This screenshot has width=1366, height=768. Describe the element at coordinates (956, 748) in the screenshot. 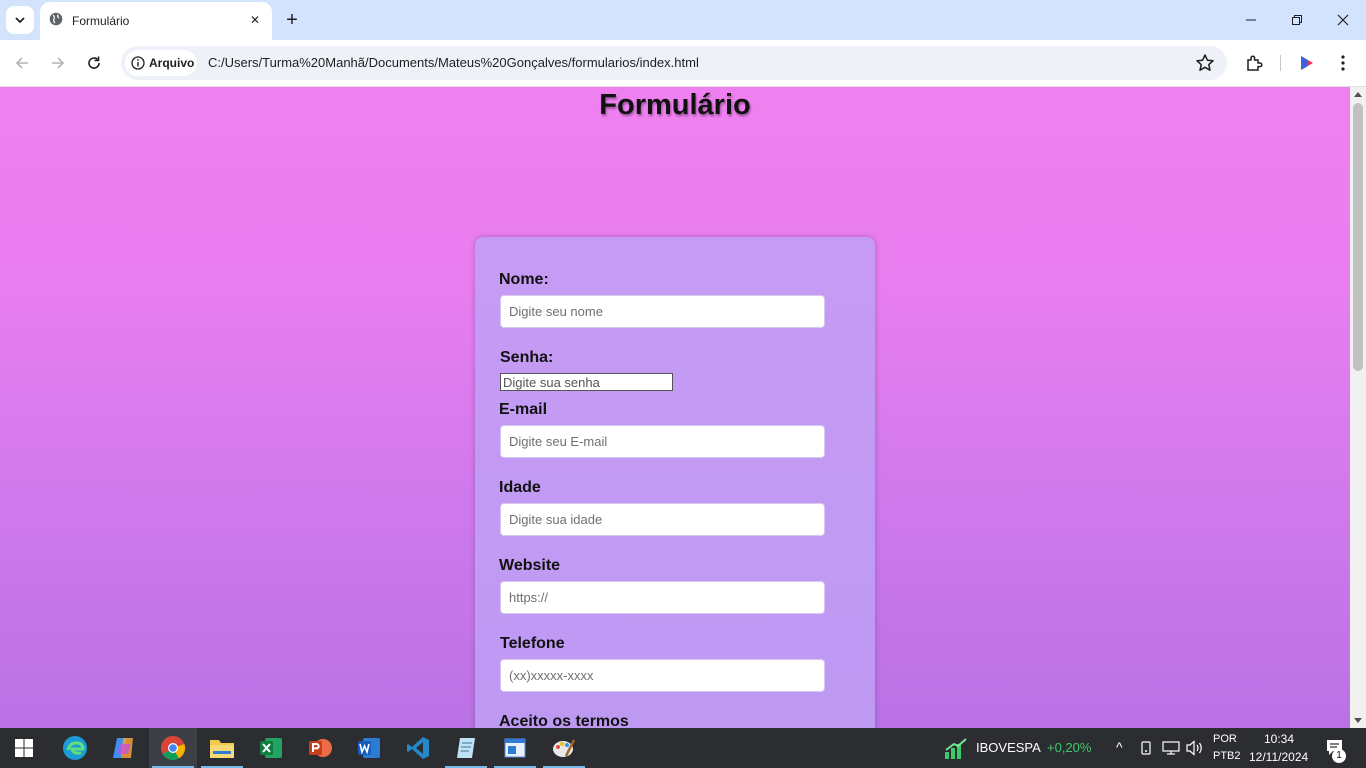

I see `stock-chart-icon` at that location.